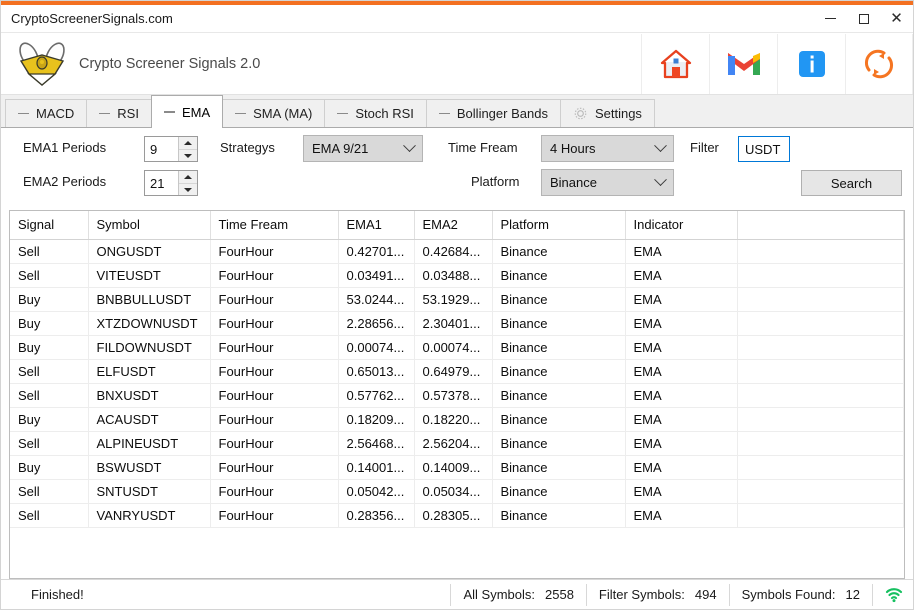  I want to click on ema1-spin-up, so click(188, 143).